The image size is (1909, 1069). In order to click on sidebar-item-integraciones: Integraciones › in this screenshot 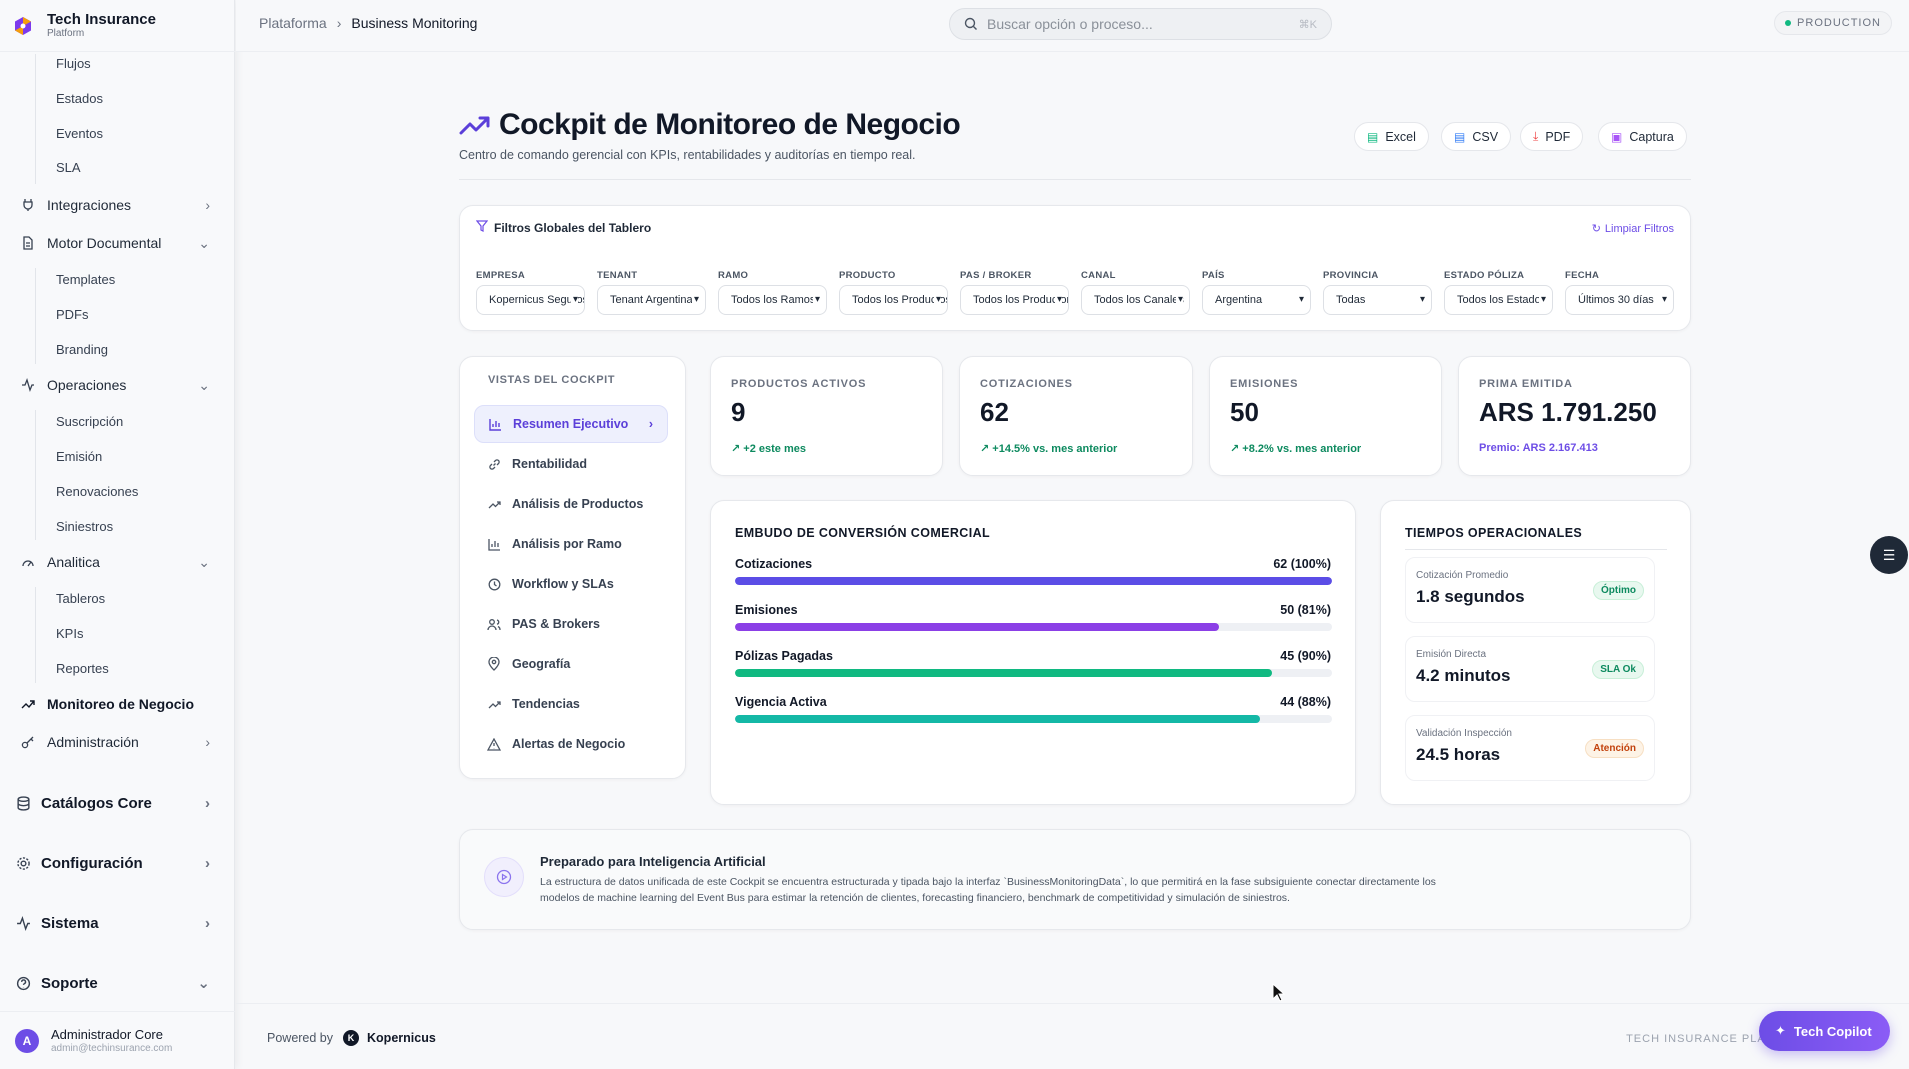, I will do `click(115, 205)`.